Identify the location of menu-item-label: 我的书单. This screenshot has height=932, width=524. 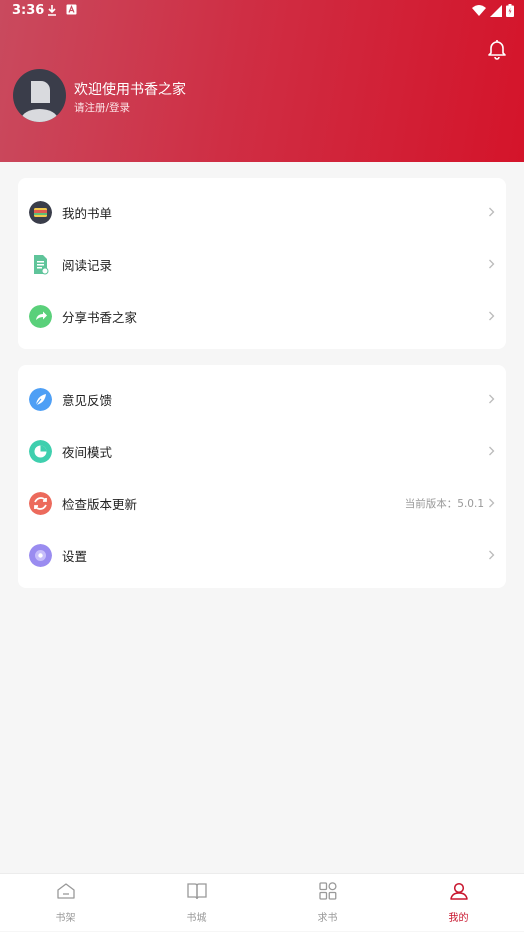
(87, 213).